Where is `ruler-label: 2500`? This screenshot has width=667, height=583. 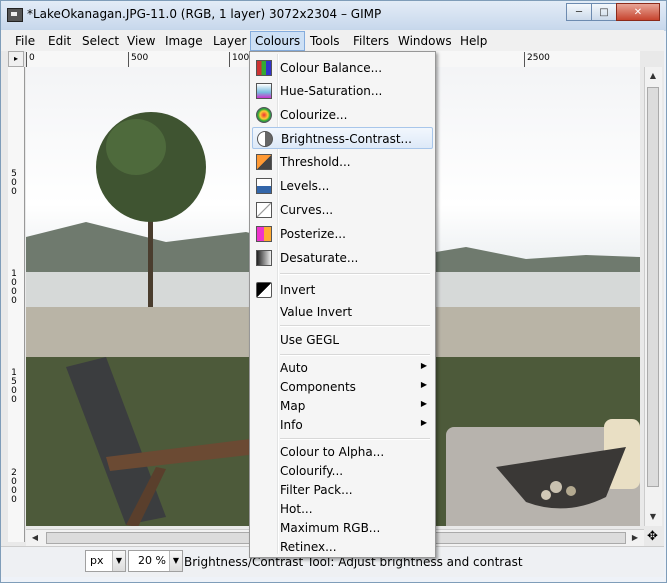
ruler-label: 2500 is located at coordinates (538, 58).